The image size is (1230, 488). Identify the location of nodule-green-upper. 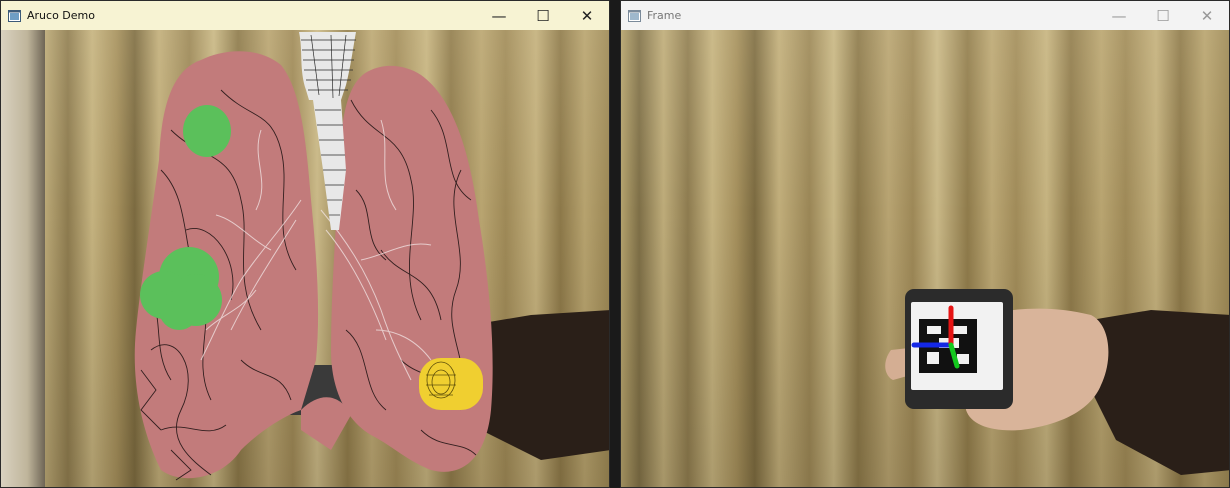
(207, 131).